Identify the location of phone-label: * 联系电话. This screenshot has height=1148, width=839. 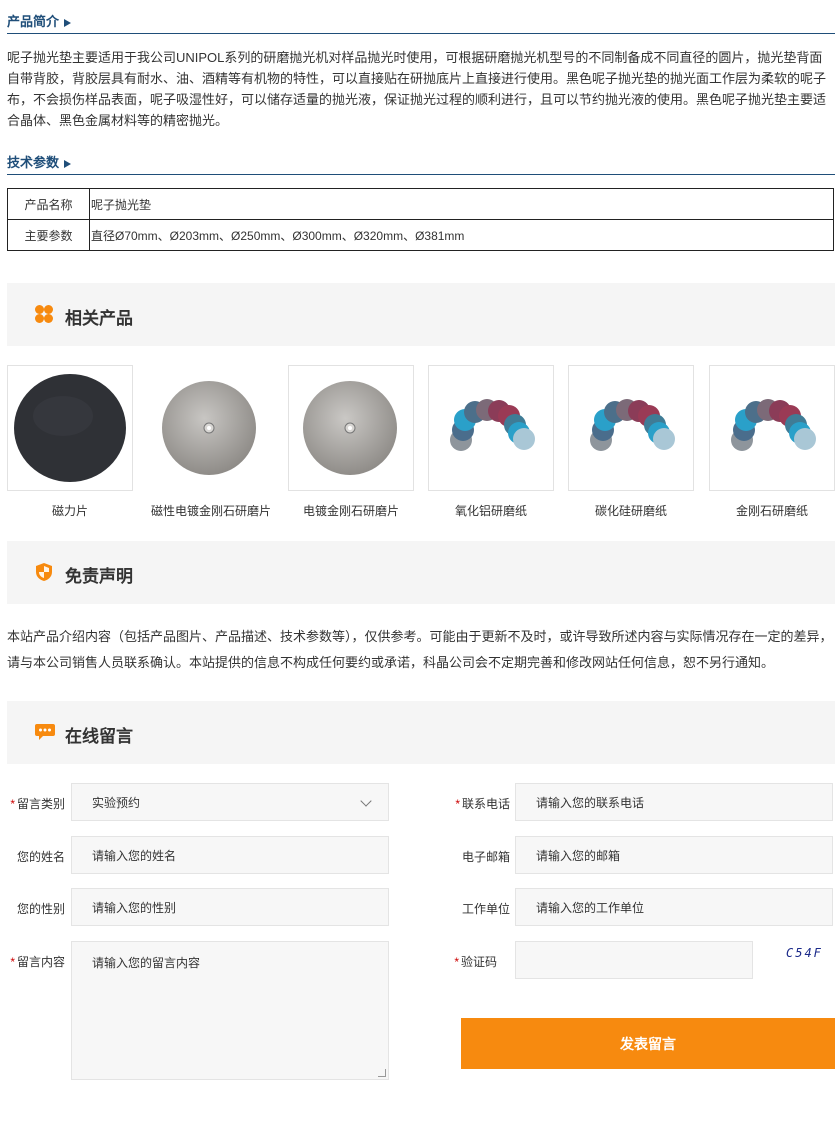
(482, 804).